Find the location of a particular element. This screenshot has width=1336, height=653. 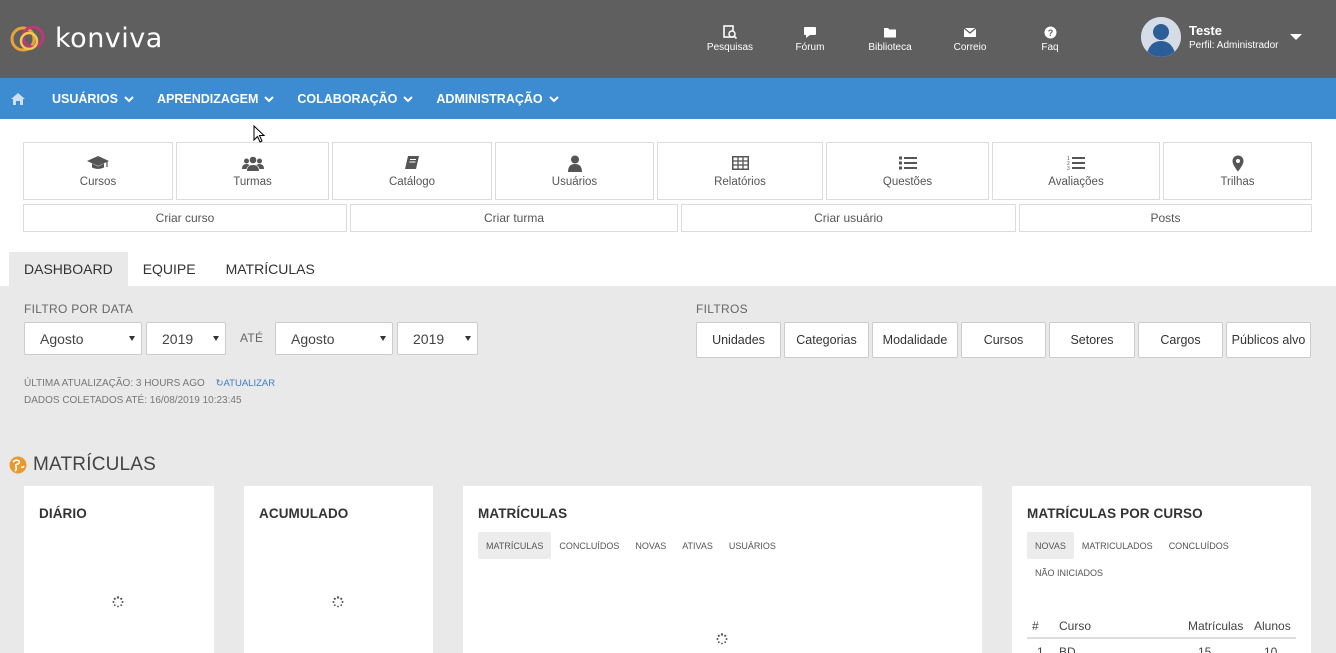

criar-curso-button: Criar curso is located at coordinates (185, 218).